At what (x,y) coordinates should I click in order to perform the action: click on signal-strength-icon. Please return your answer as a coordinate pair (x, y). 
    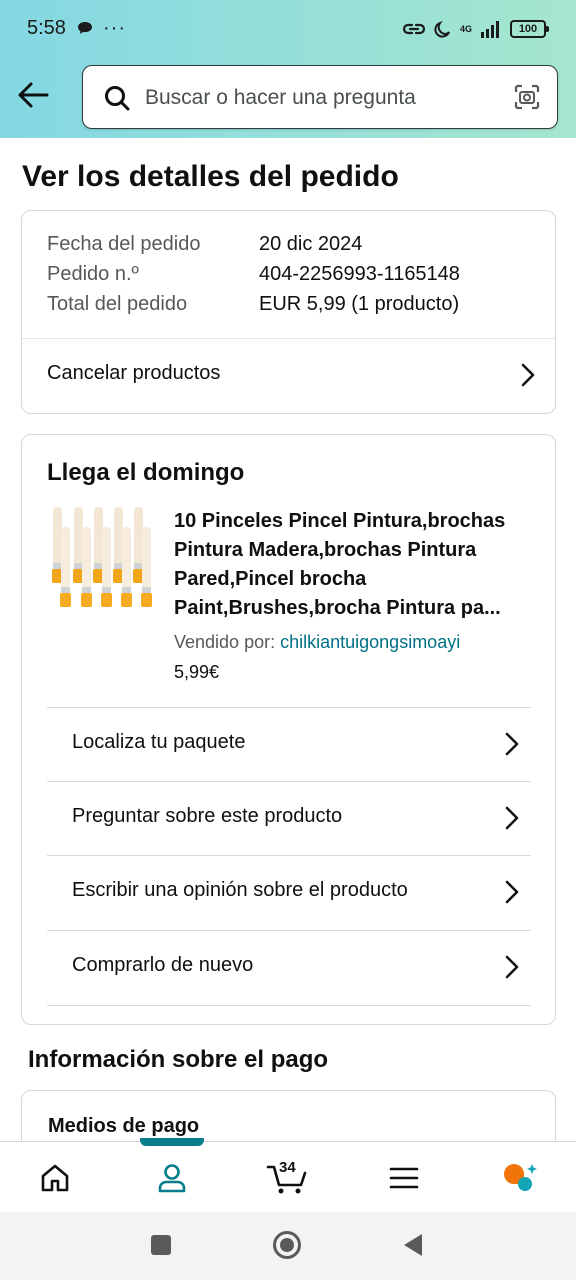
    Looking at the image, I should click on (490, 29).